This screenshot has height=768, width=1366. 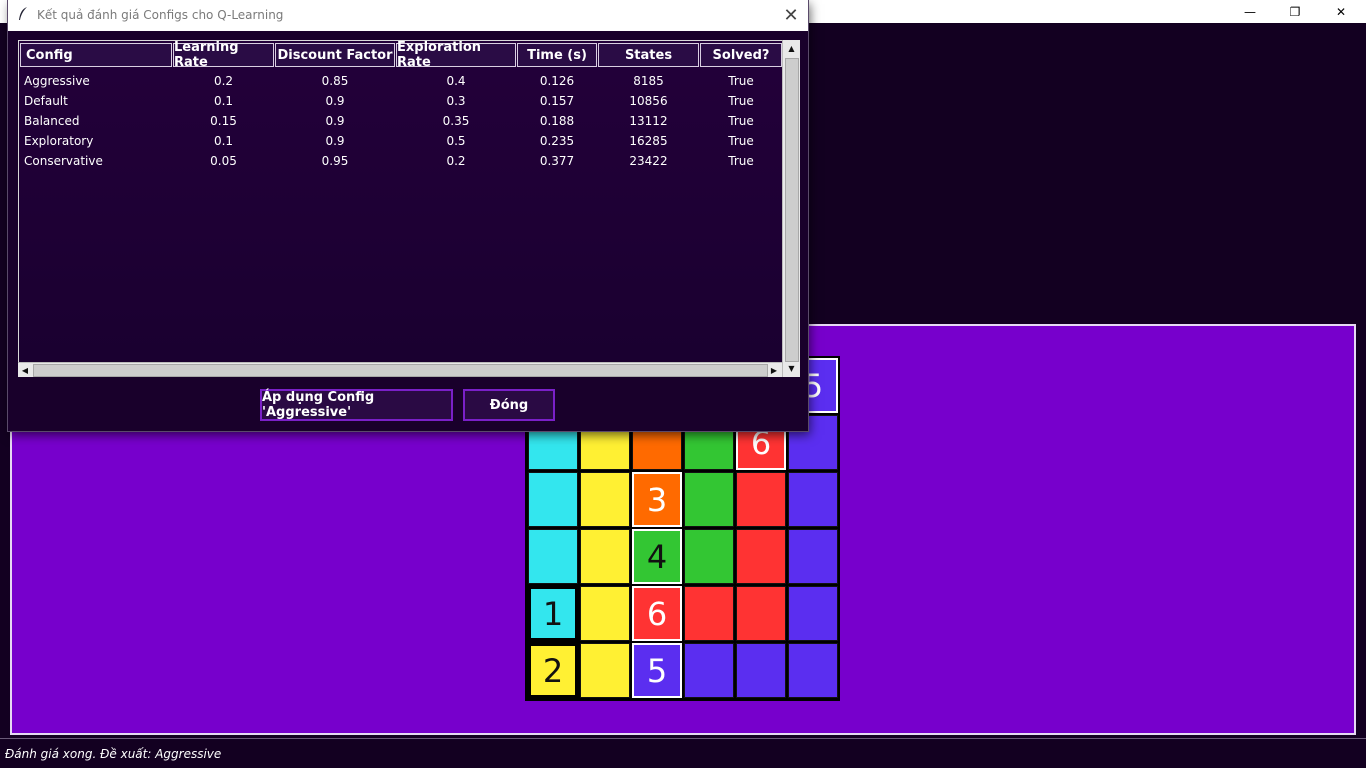 What do you see at coordinates (648, 55) in the screenshot?
I see `column-header-states: States` at bounding box center [648, 55].